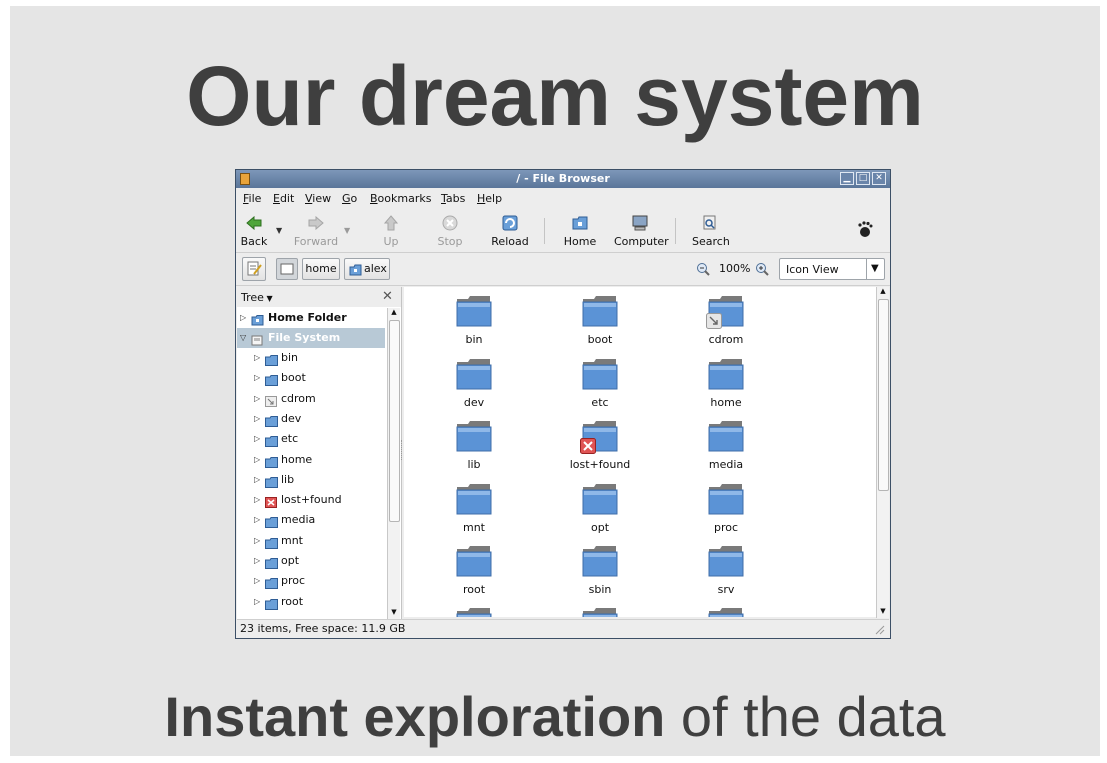 The width and height of the screenshot is (1107, 763). What do you see at coordinates (316, 223) in the screenshot?
I see `forward-arrow-icon` at bounding box center [316, 223].